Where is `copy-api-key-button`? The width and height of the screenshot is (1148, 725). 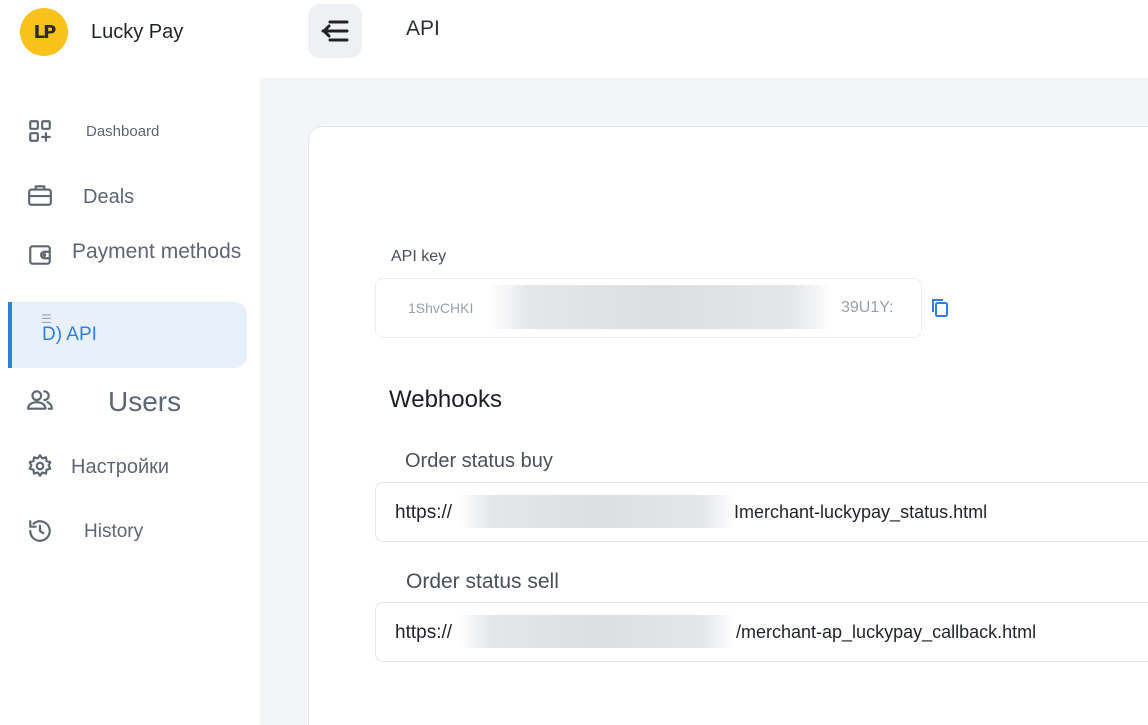
copy-api-key-button is located at coordinates (940, 308).